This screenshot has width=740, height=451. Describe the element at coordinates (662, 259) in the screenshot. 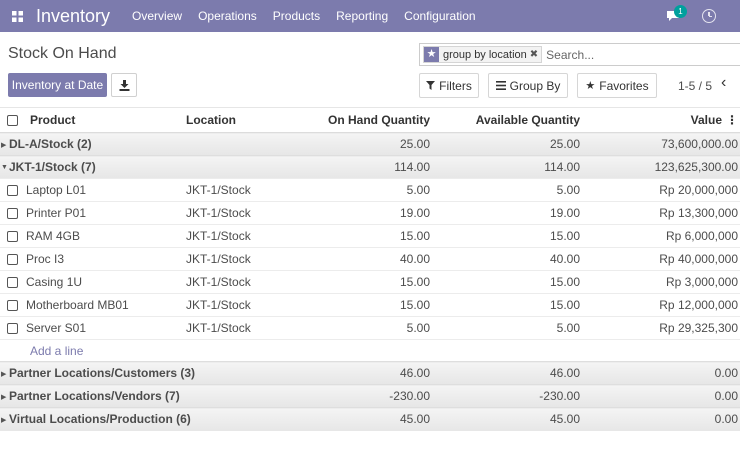

I see `cell-value: Rp 40,000,000` at that location.